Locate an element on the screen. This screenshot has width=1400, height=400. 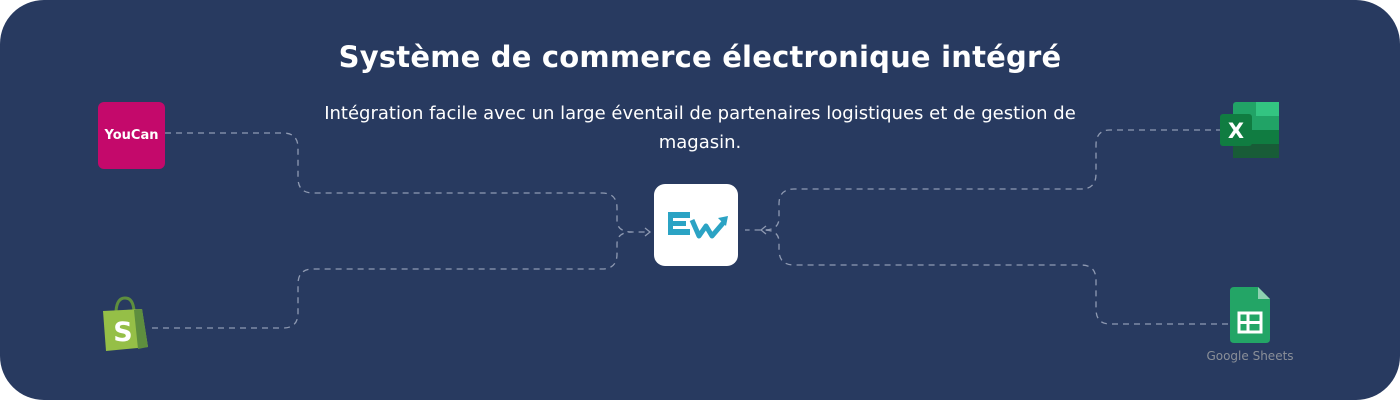
arrow-left-icon is located at coordinates (648, 232).